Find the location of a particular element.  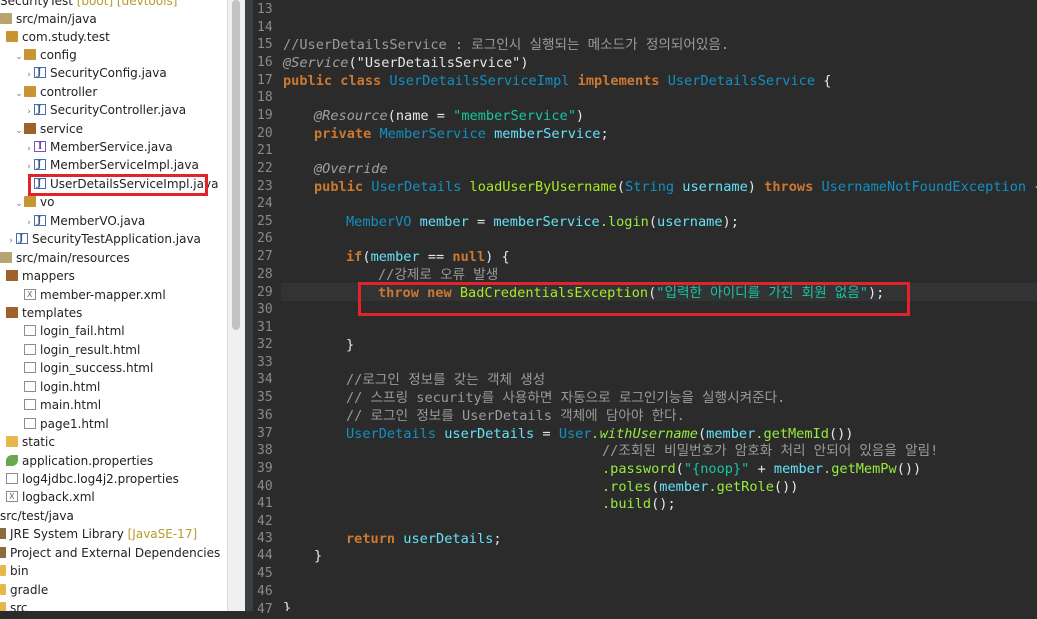

line-number: 23 is located at coordinates (265, 186).